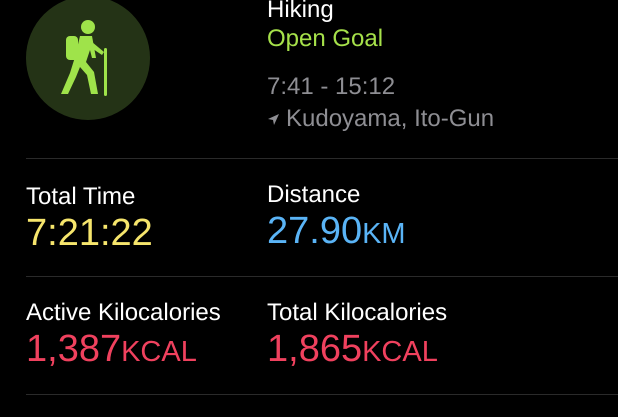  I want to click on stat-value: 1,865KCAL, so click(353, 349).